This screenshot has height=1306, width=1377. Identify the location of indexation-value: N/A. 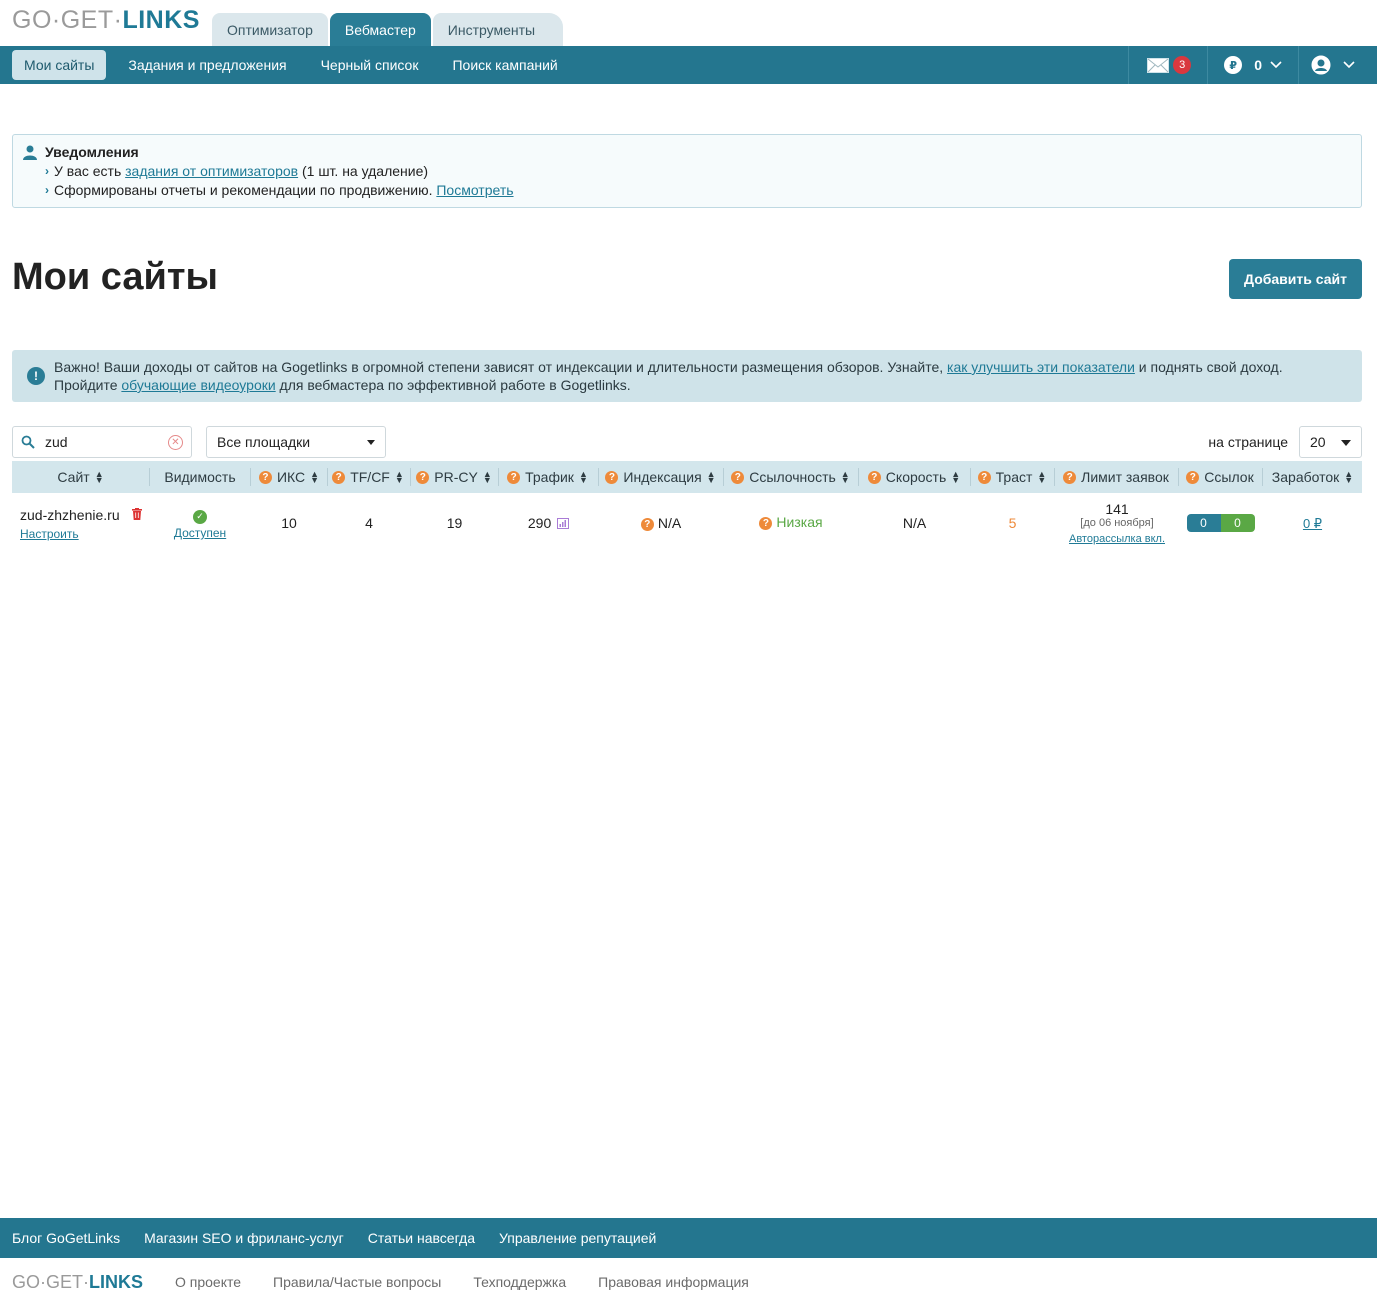
(669, 523).